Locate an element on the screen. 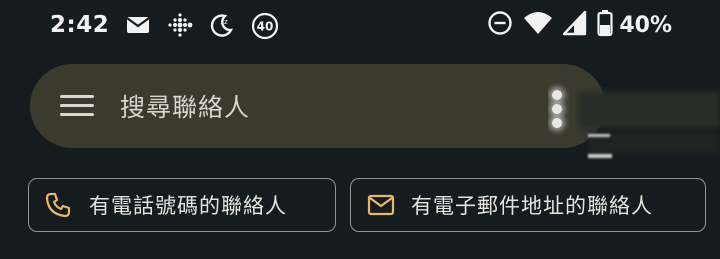 Image resolution: width=720 pixels, height=259 pixels. badge-40-icon: 40 is located at coordinates (265, 26).